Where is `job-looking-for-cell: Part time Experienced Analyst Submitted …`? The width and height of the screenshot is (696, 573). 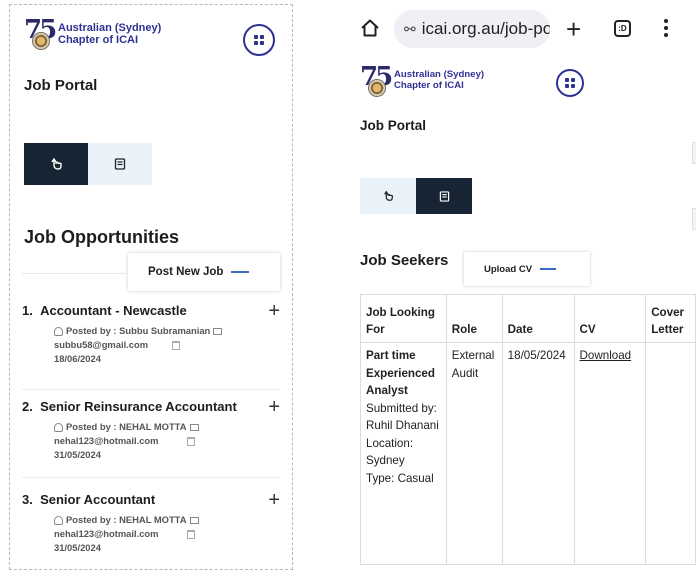 job-looking-for-cell: Part time Experienced Analyst Submitted … is located at coordinates (403, 453).